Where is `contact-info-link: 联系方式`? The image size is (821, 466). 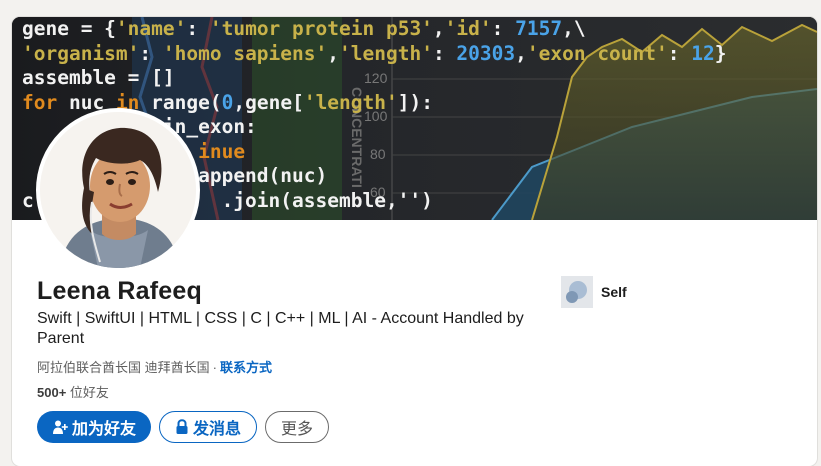 contact-info-link: 联系方式 is located at coordinates (246, 367).